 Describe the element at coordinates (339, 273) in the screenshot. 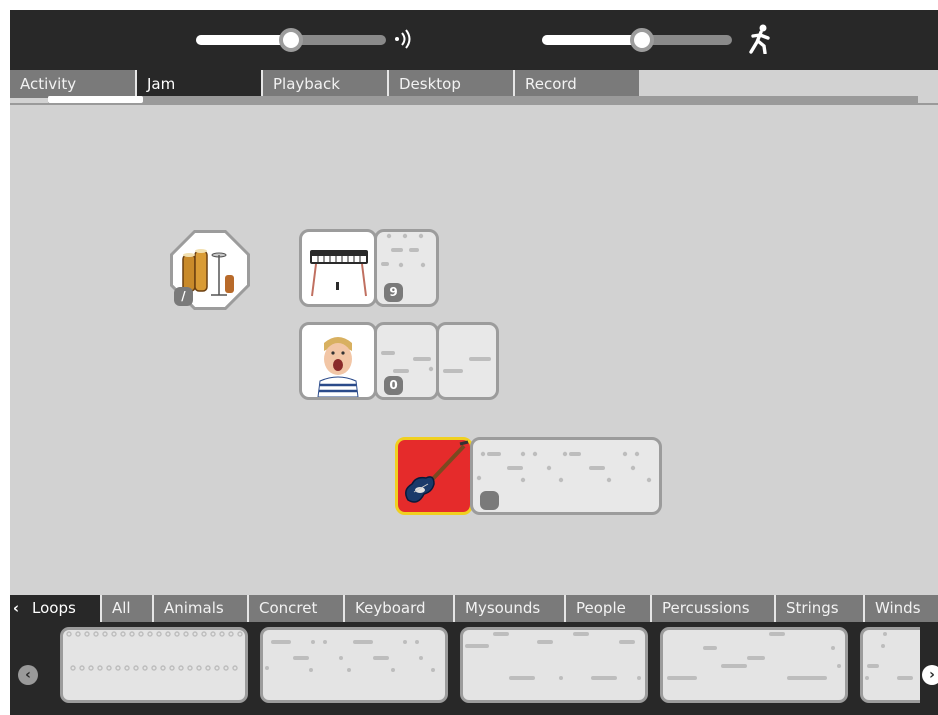

I see `electric-piano-icon` at that location.